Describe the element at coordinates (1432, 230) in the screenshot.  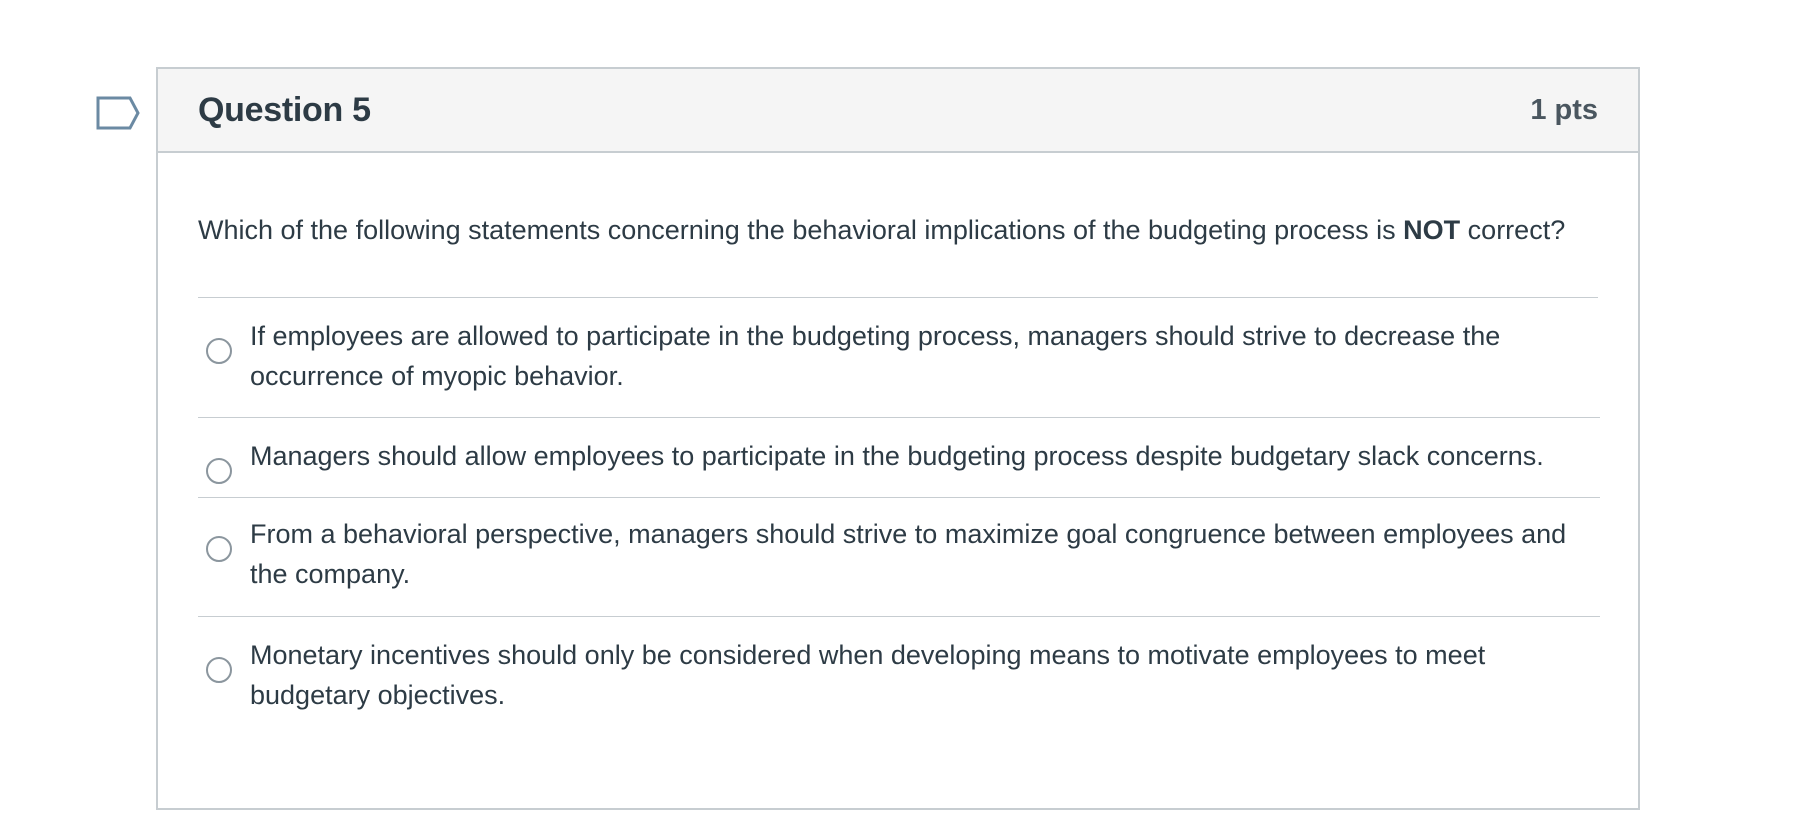
I see `question-text-emphasis: NOT` at that location.